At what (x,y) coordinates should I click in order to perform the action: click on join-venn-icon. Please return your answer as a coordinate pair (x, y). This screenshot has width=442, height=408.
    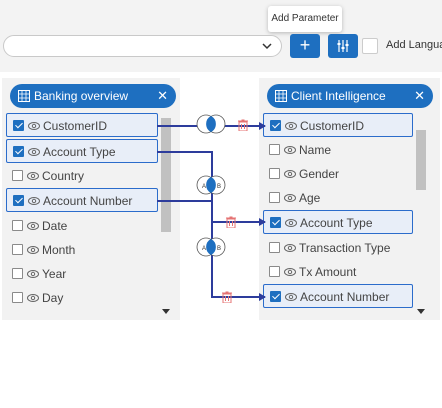
    Looking at the image, I should click on (211, 124).